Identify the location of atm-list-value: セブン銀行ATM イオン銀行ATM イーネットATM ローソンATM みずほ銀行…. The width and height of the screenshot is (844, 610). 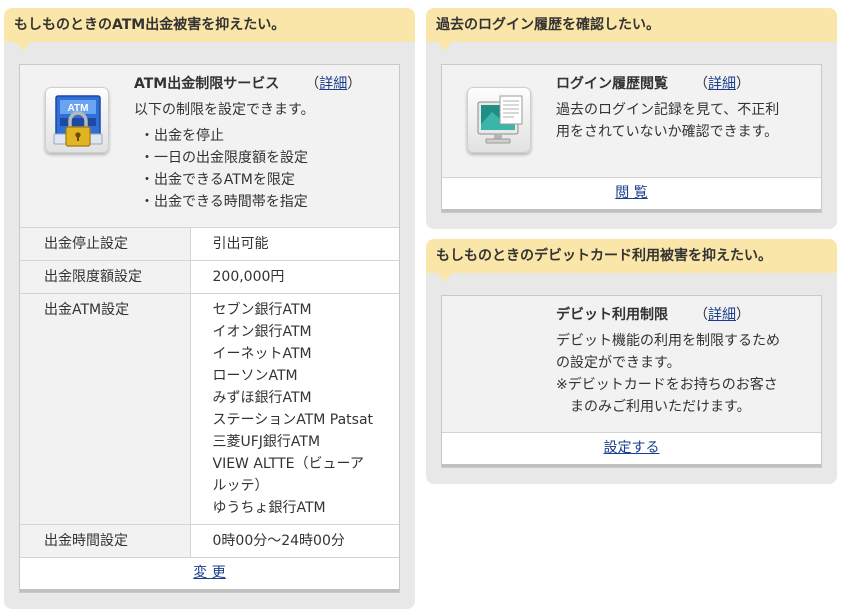
(294, 409).